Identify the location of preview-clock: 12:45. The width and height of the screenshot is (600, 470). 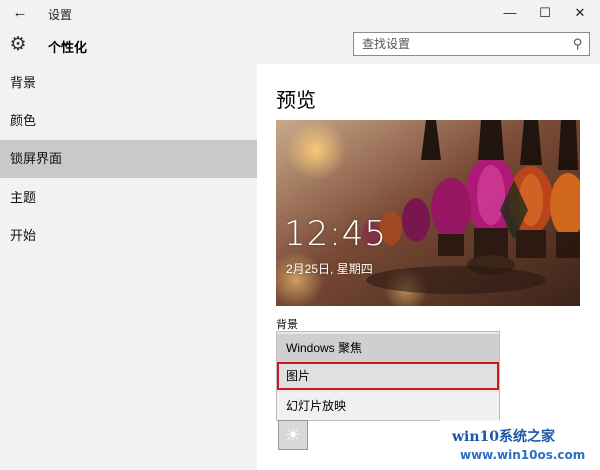
(335, 234).